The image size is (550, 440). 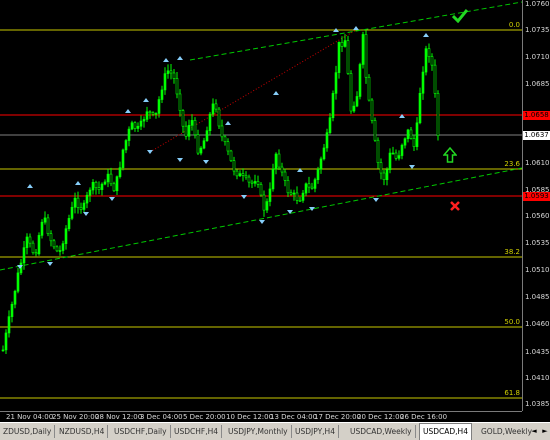 I want to click on price-label: 1.0485, so click(x=537, y=297).